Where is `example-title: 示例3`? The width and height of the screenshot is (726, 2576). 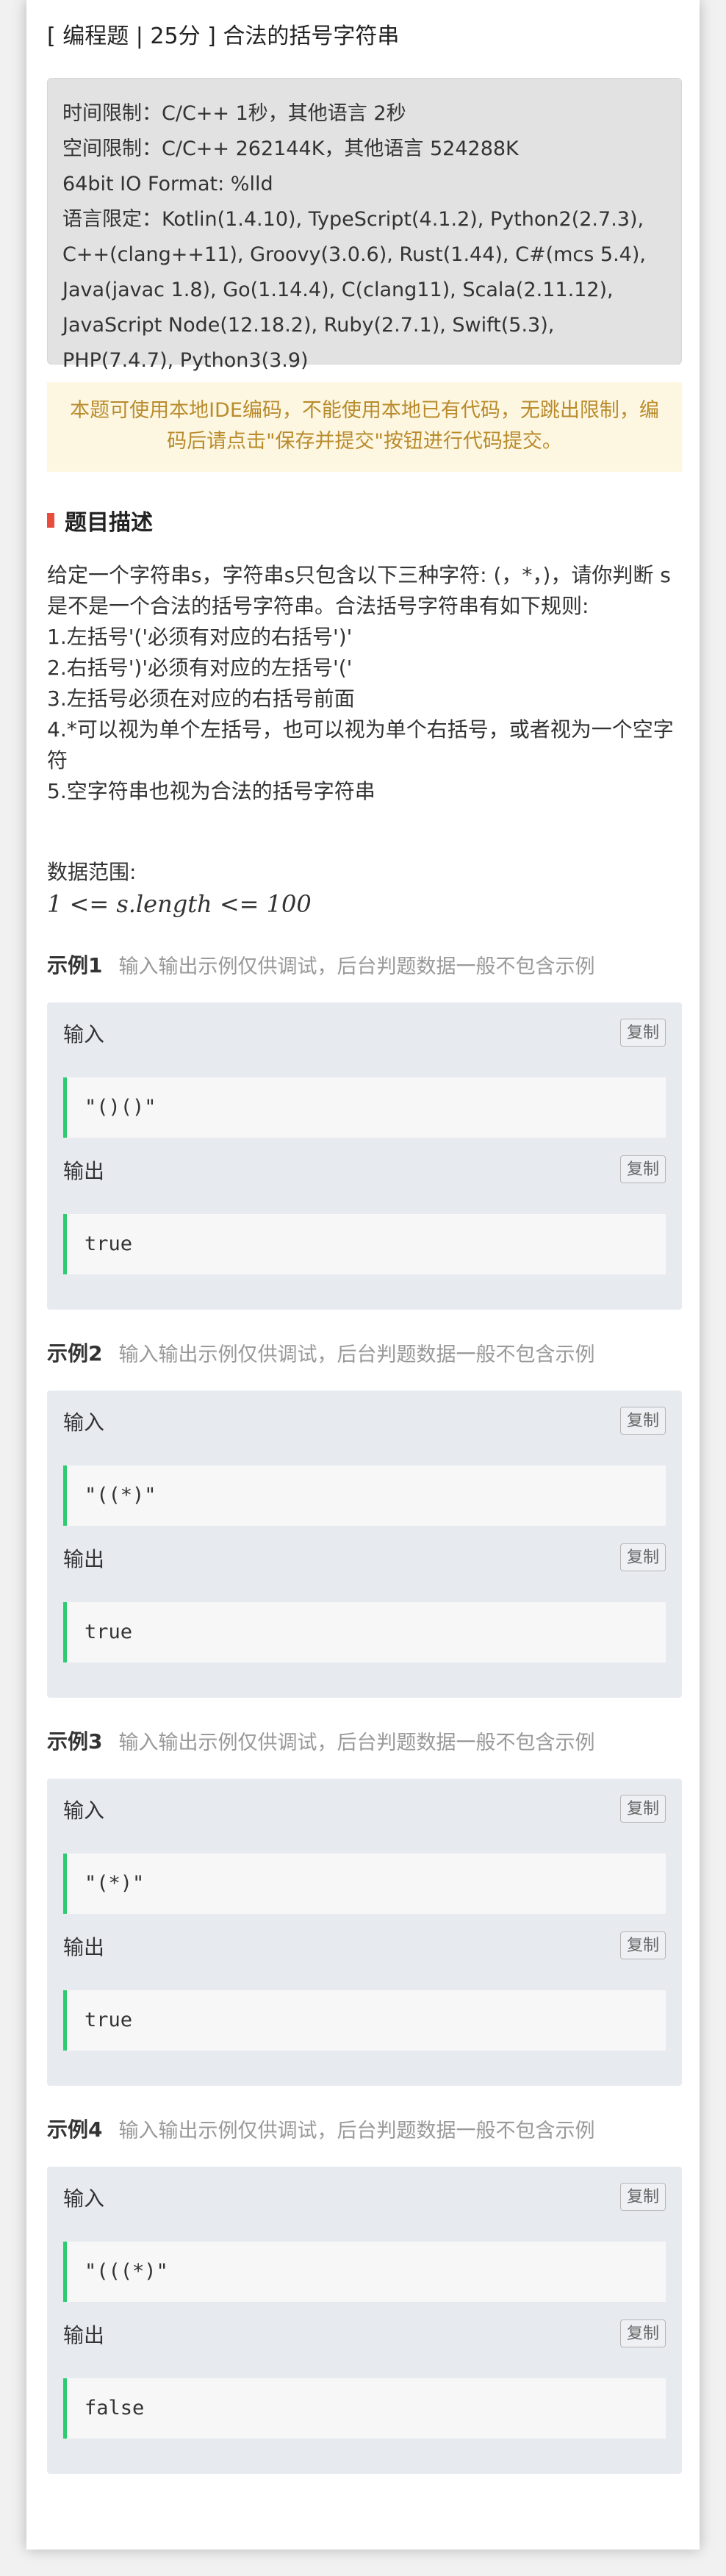
example-title: 示例3 is located at coordinates (75, 1741).